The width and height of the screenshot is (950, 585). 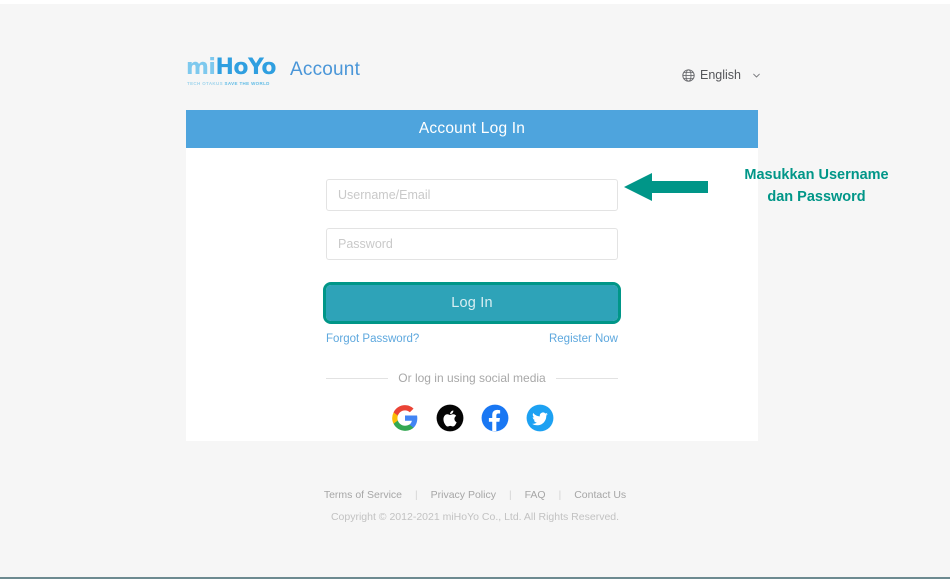 What do you see at coordinates (472, 195) in the screenshot?
I see `username-input` at bounding box center [472, 195].